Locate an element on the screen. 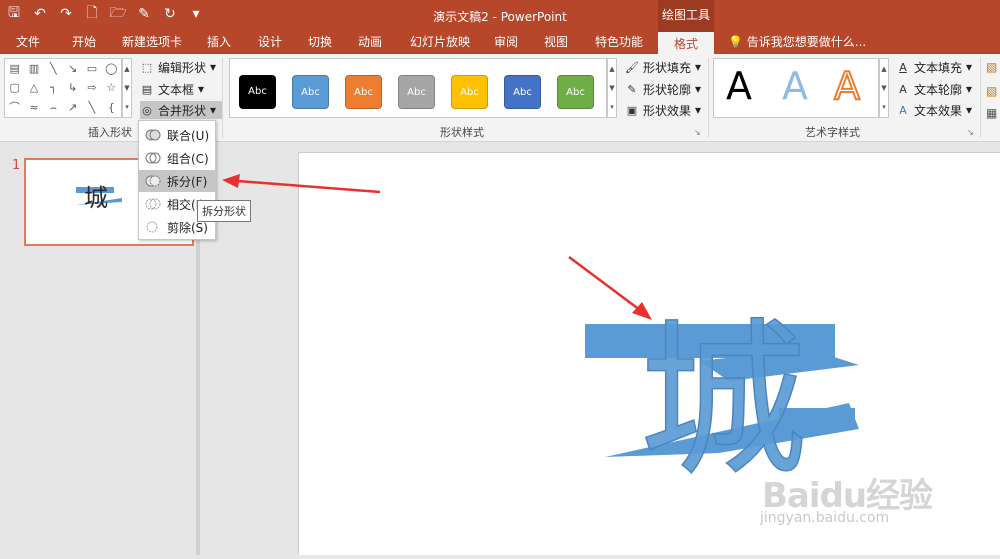  scribble-shape-icon: ≈ is located at coordinates (33, 107).